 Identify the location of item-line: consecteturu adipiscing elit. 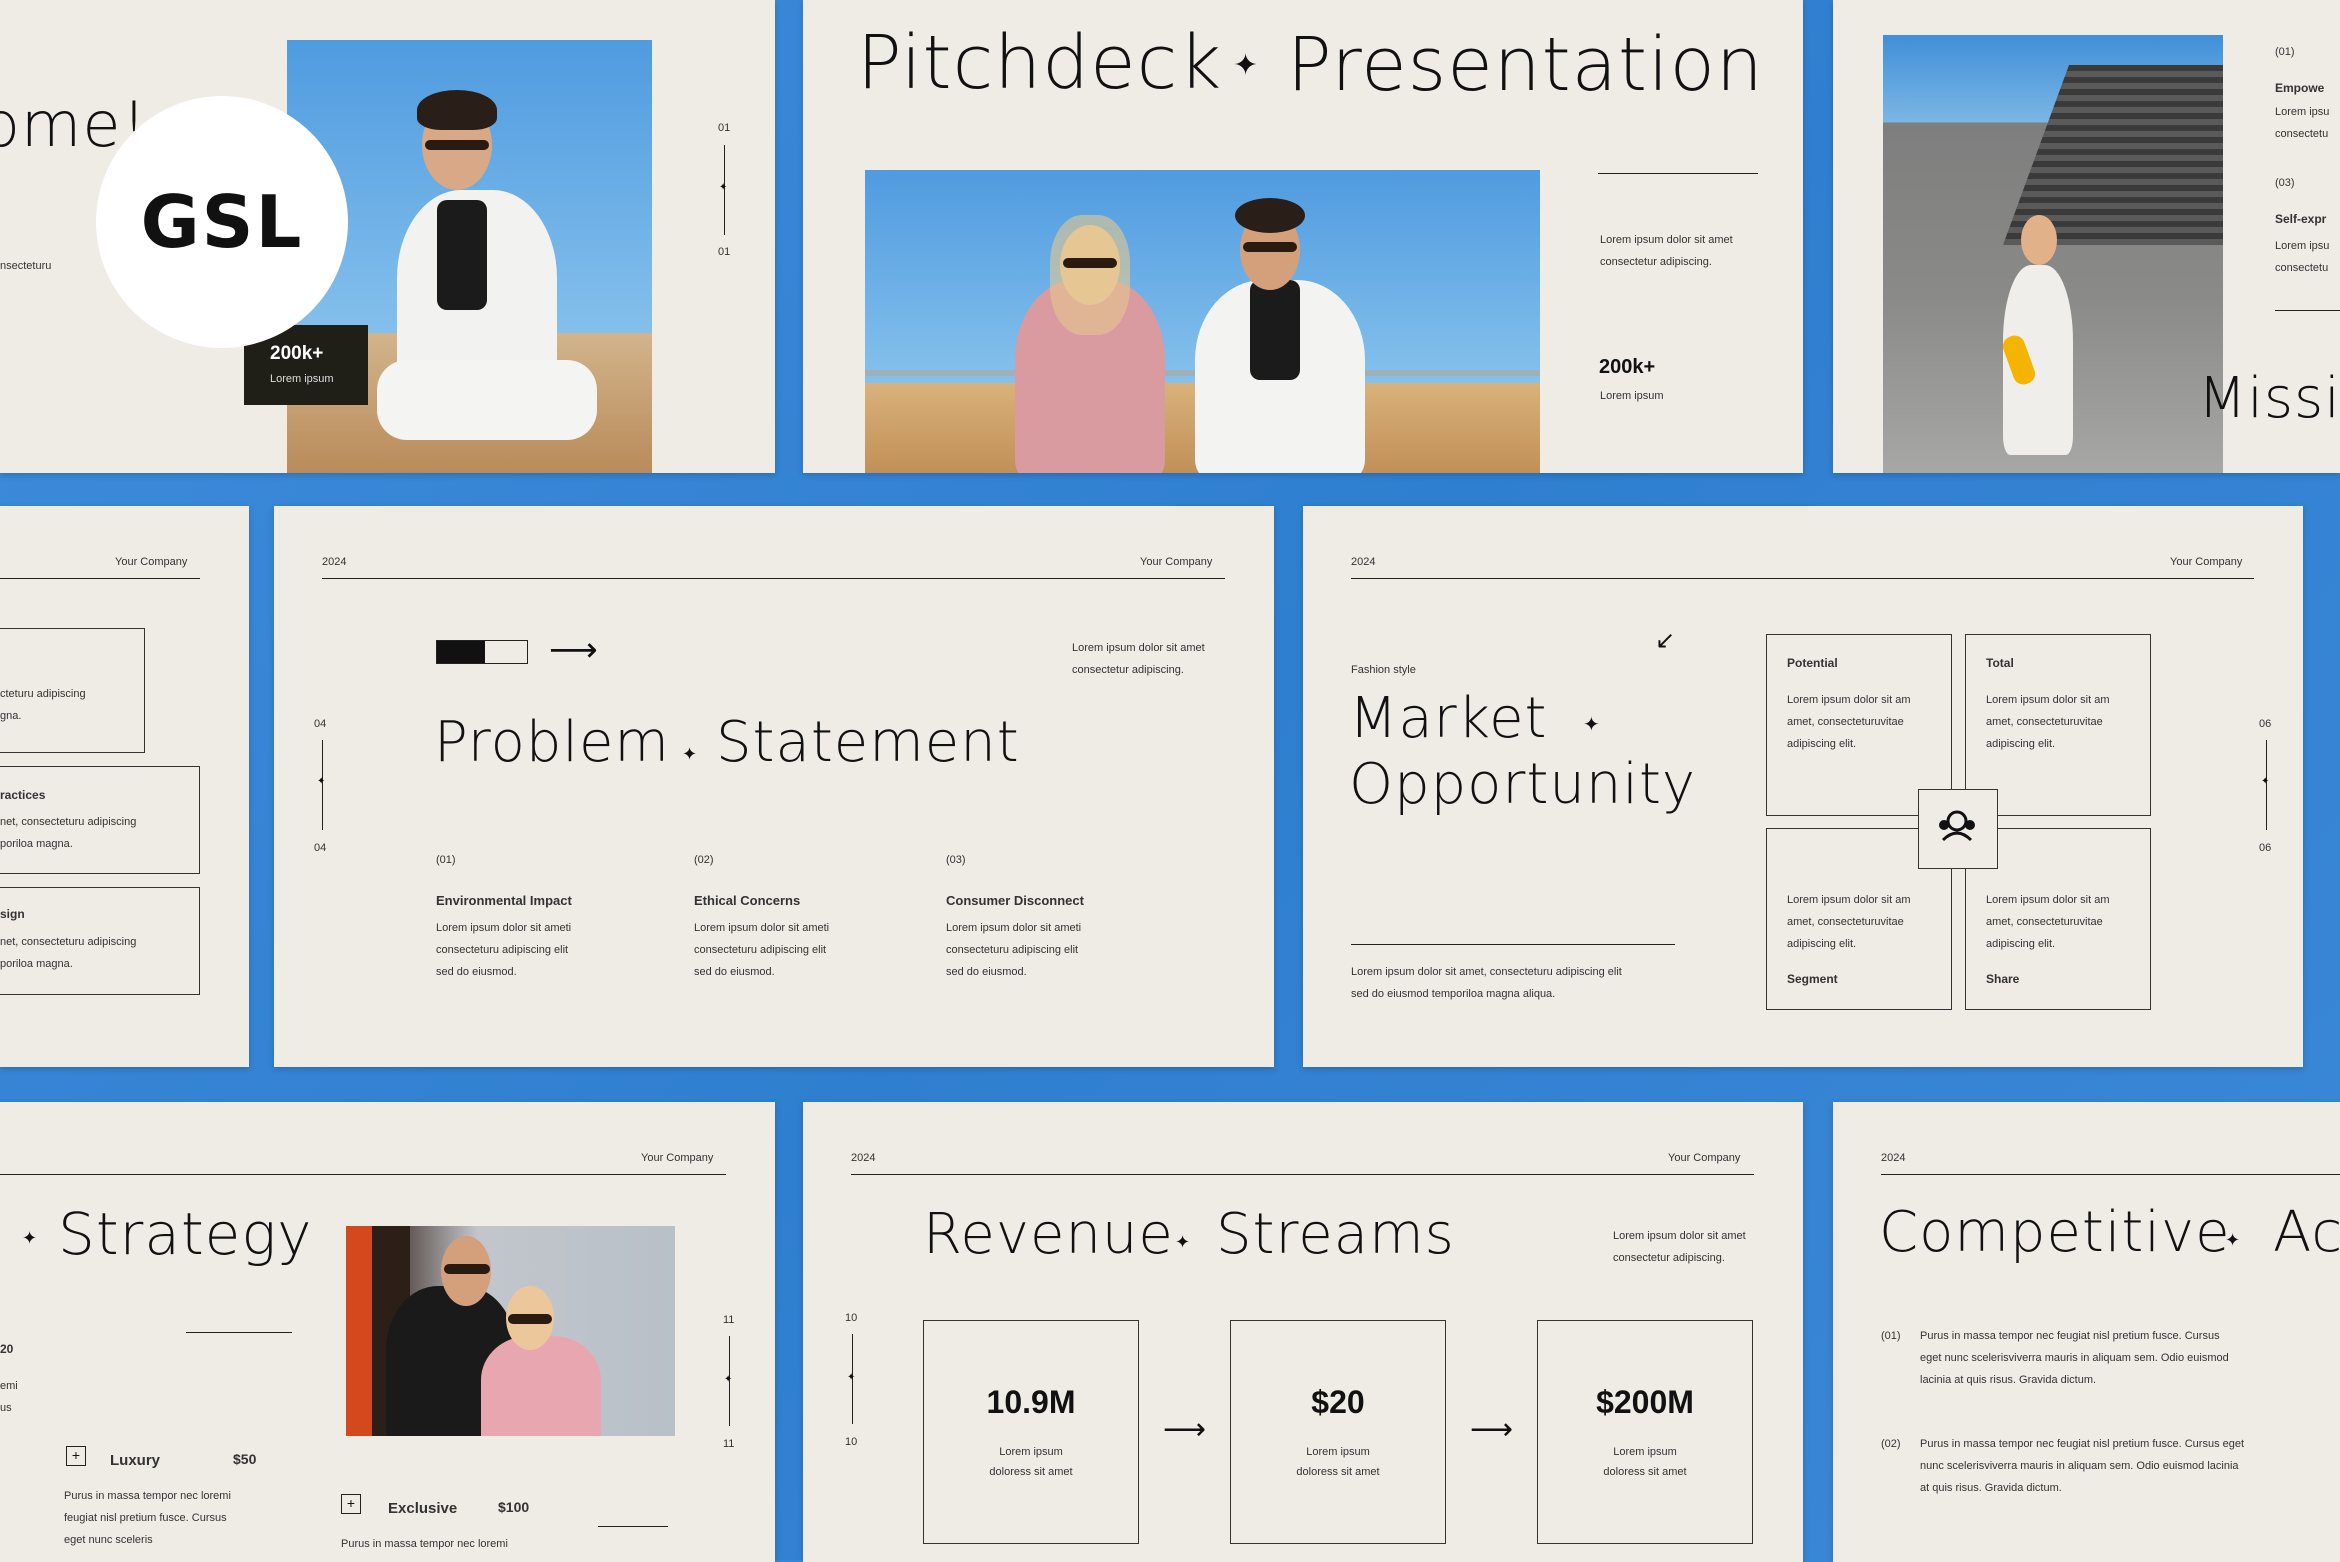
(1012, 950).